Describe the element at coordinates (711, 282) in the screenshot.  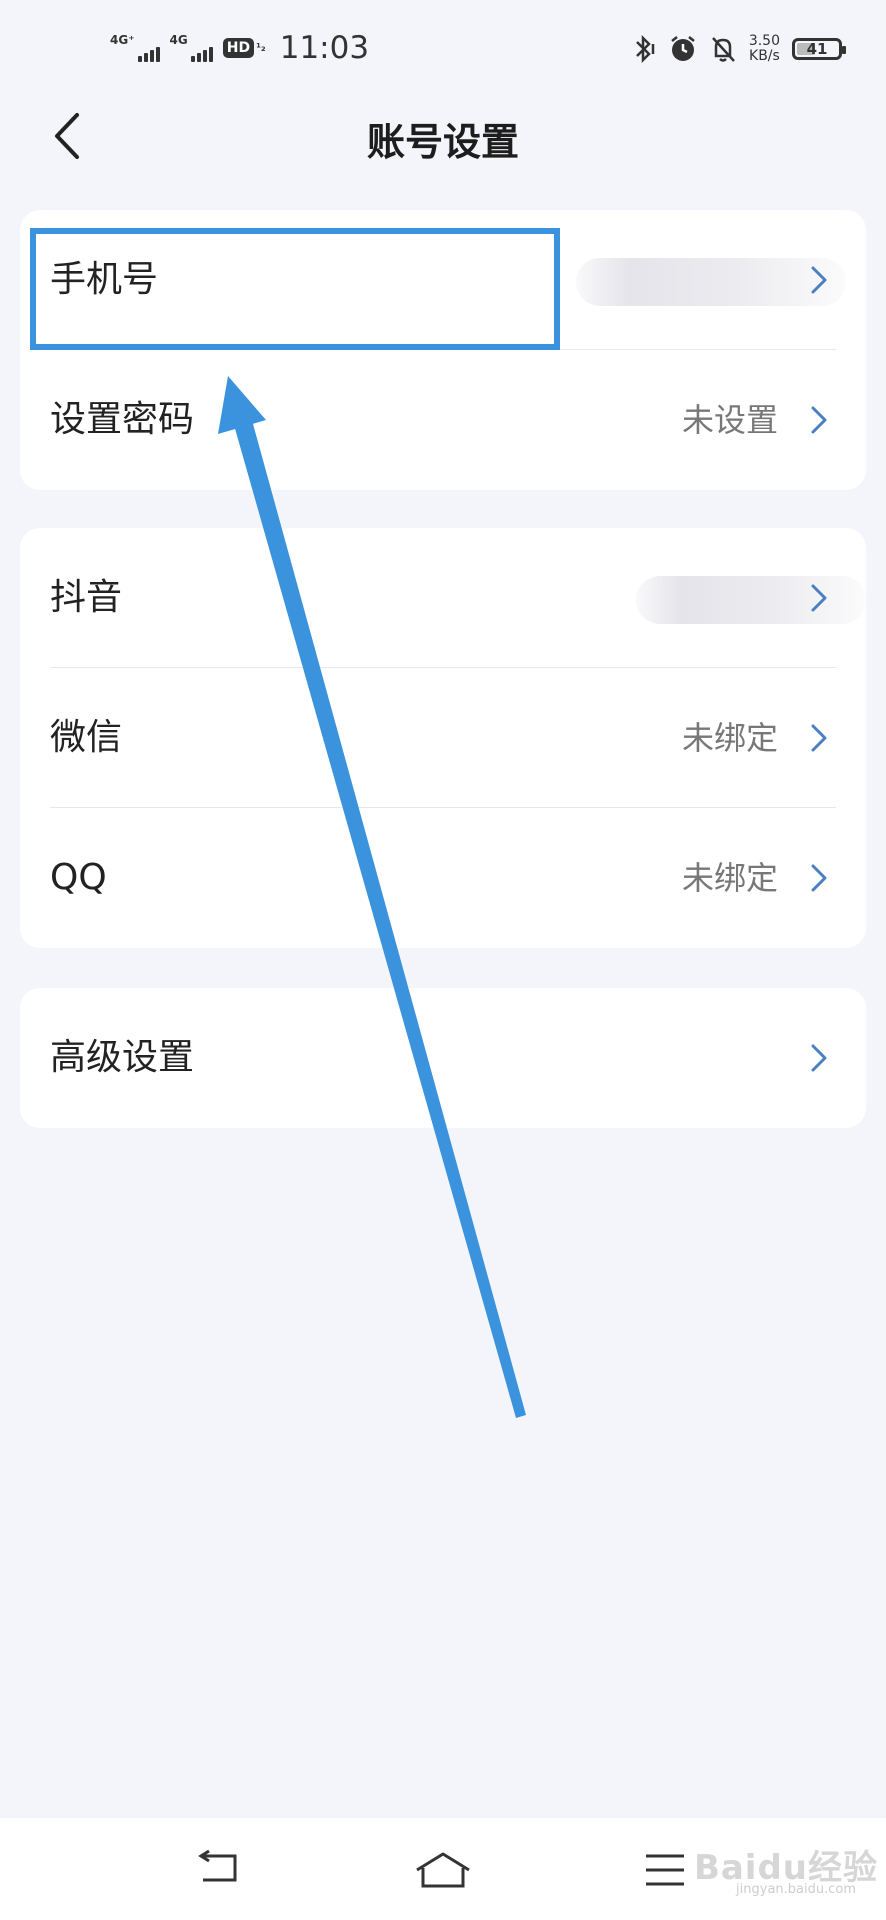
I see `redacted-phone-number` at that location.